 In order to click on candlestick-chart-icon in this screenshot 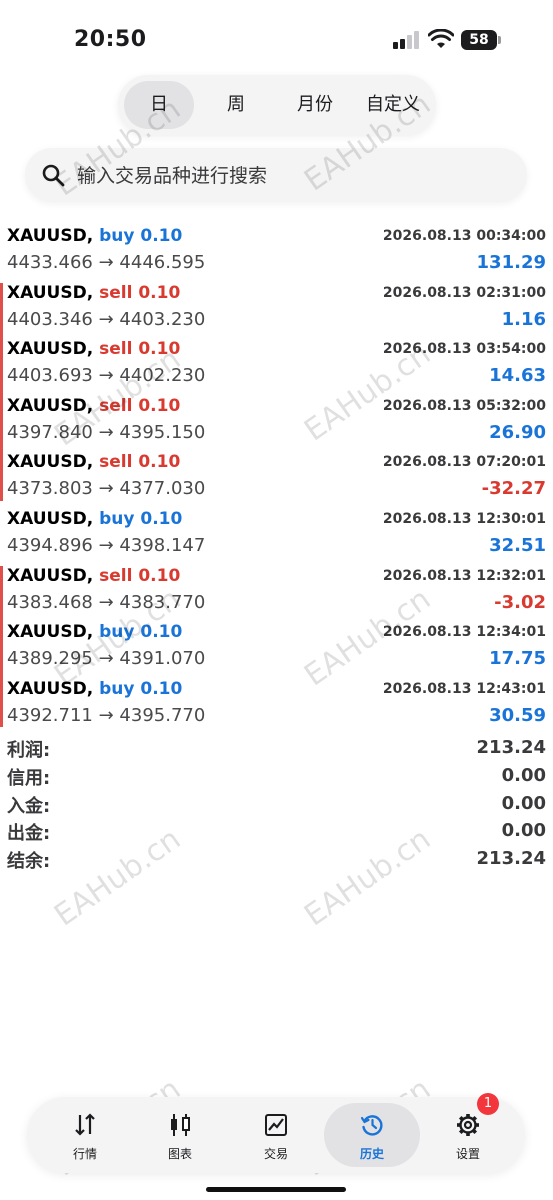, I will do `click(180, 1125)`.